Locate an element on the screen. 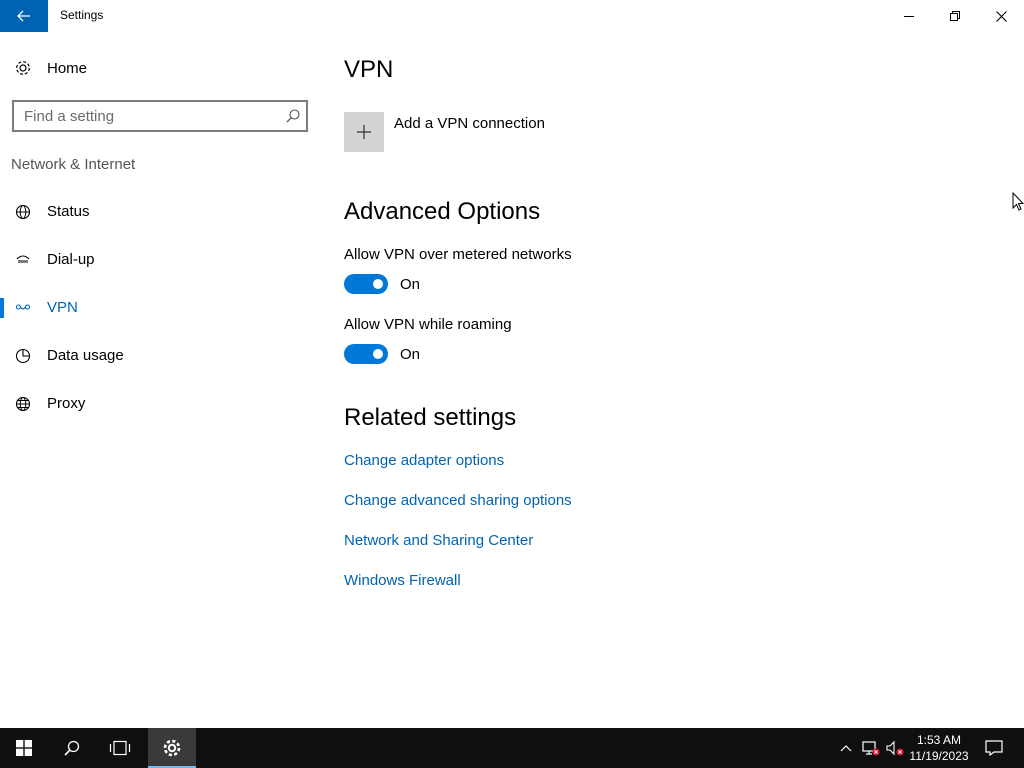 The width and height of the screenshot is (1024, 768). settings-taskbar-button is located at coordinates (172, 748).